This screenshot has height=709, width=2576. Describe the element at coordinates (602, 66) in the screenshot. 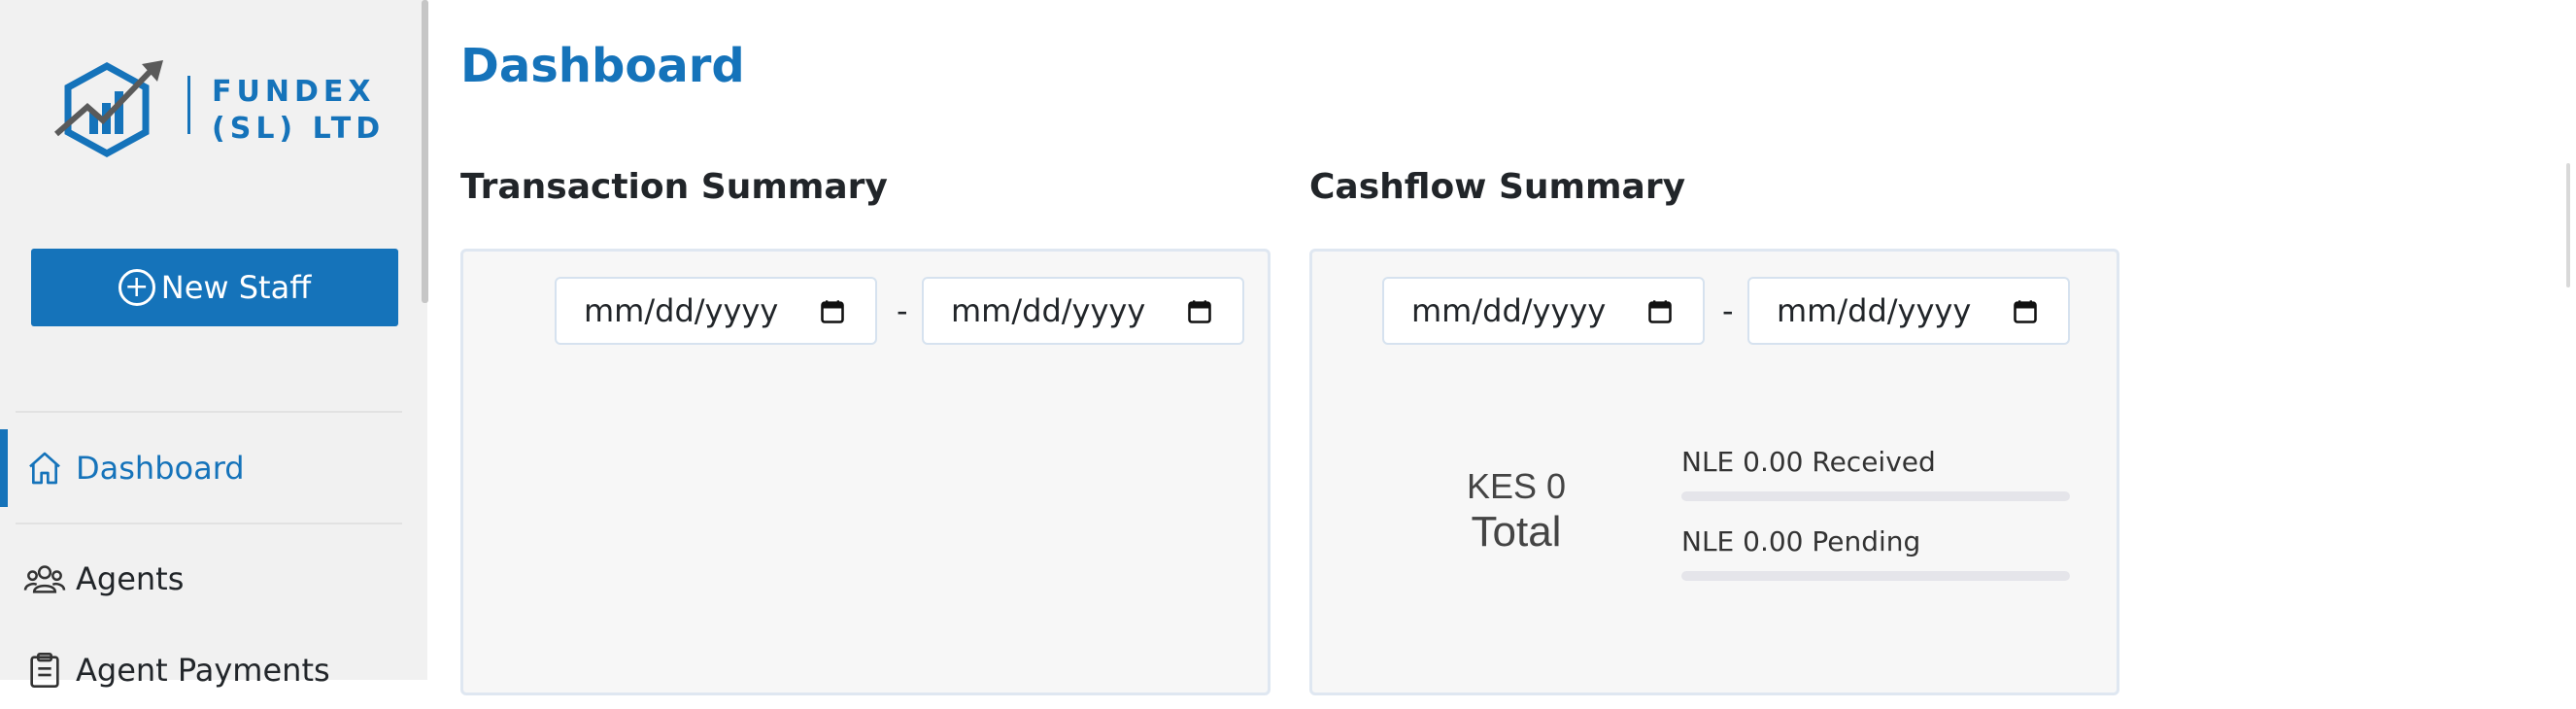

I see `page-title: Dashboard` at that location.